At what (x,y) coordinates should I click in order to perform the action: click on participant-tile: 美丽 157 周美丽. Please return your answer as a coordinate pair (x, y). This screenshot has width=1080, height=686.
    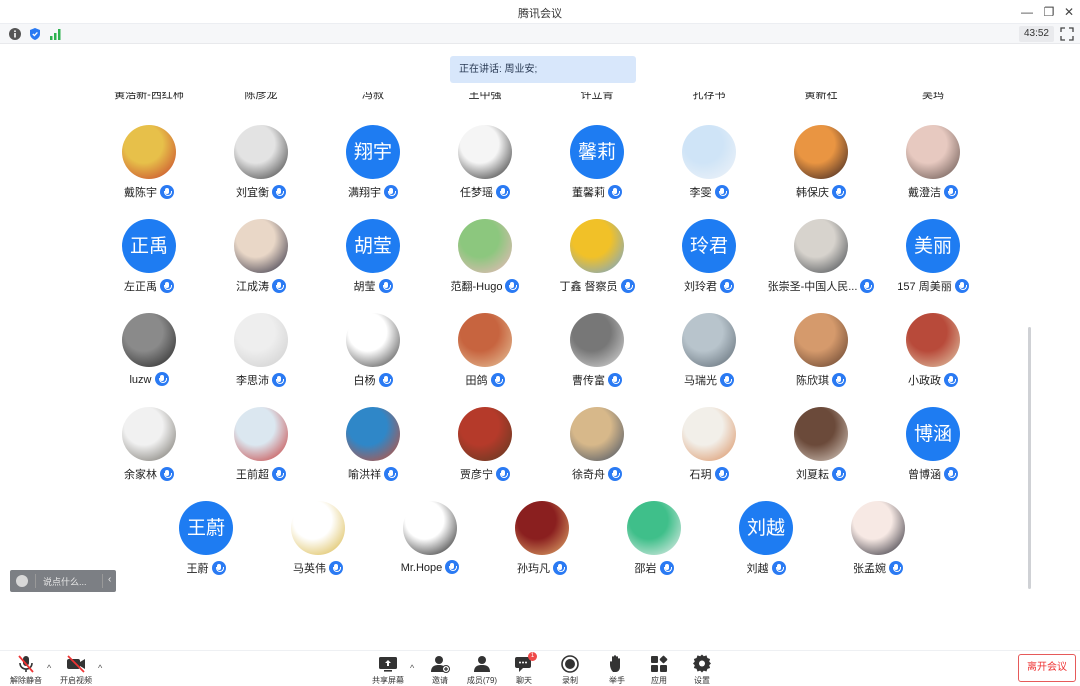
    Looking at the image, I should click on (933, 264).